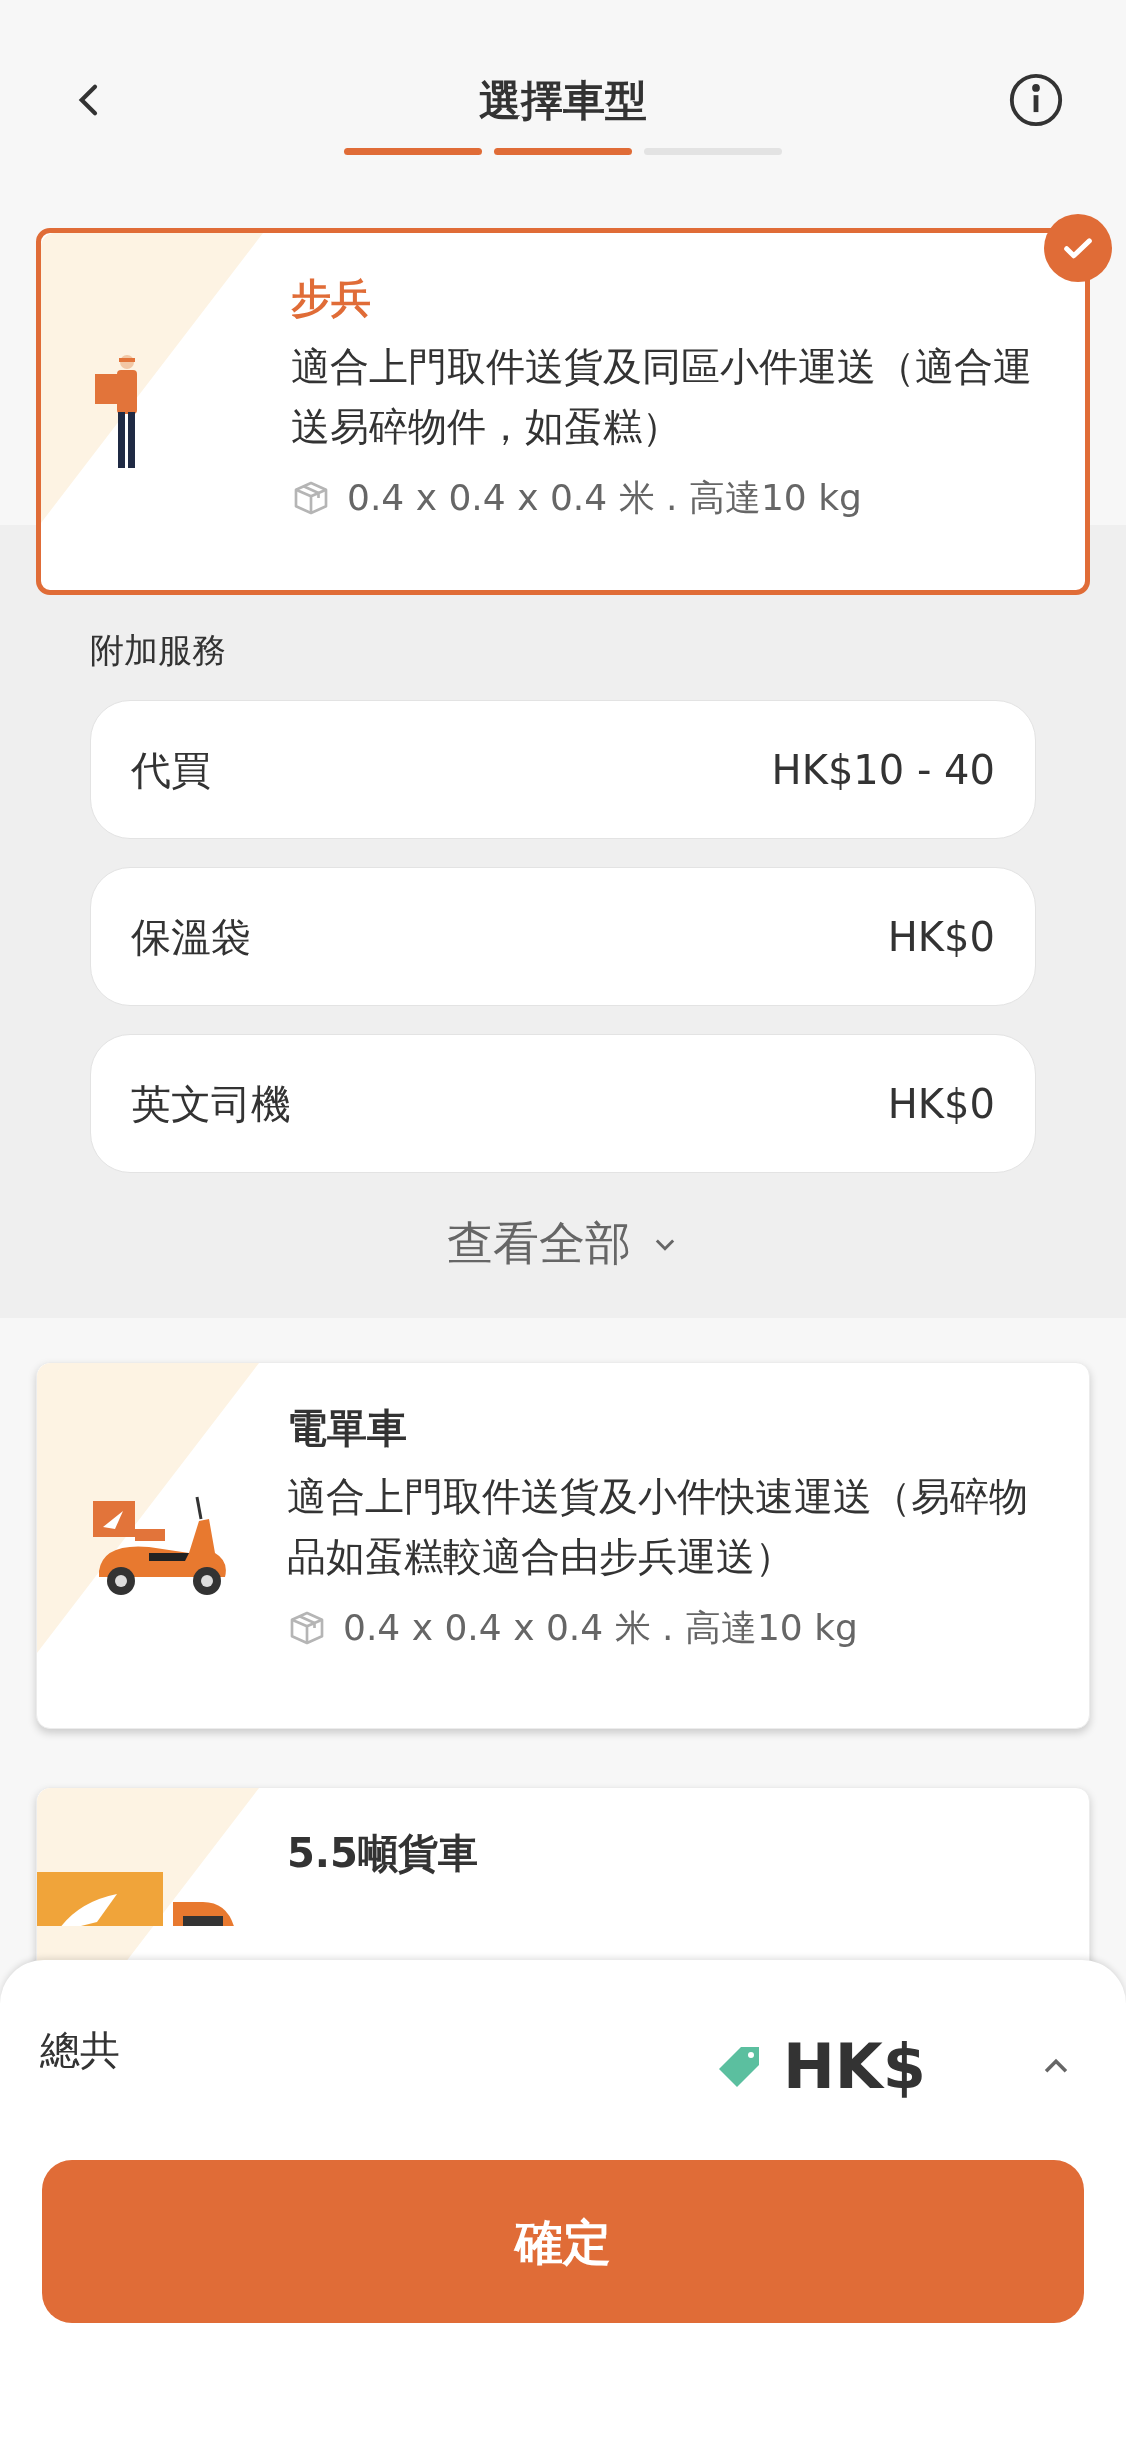  Describe the element at coordinates (211, 1104) in the screenshot. I see `service-name: 英文司機` at that location.